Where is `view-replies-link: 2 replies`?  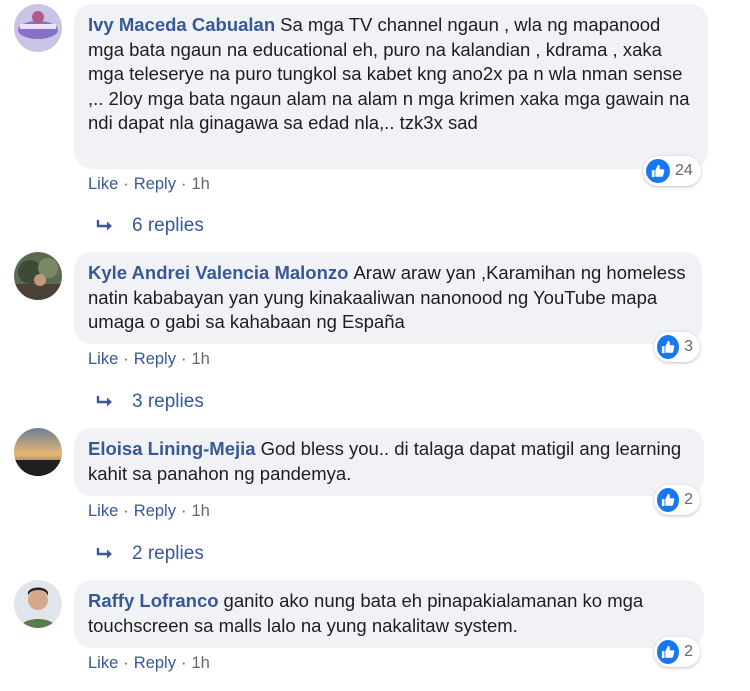
view-replies-link: 2 replies is located at coordinates (150, 554).